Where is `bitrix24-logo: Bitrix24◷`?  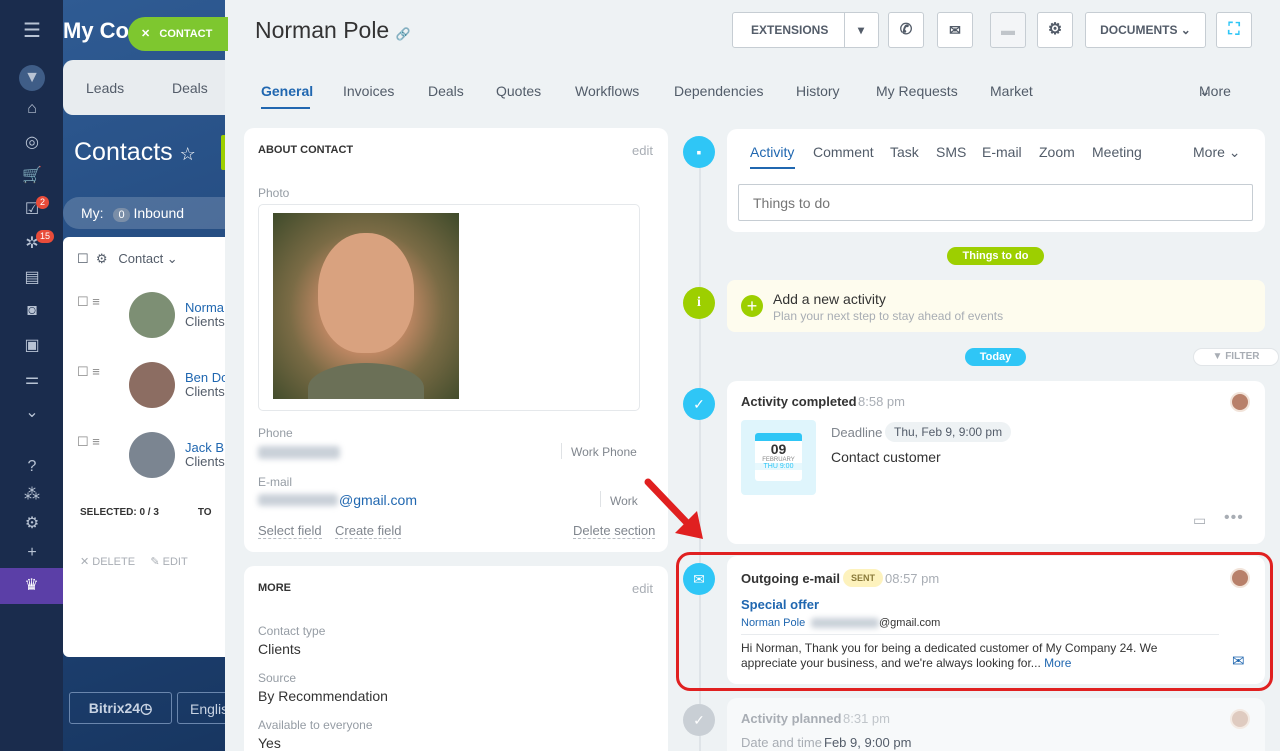 bitrix24-logo: Bitrix24◷ is located at coordinates (120, 708).